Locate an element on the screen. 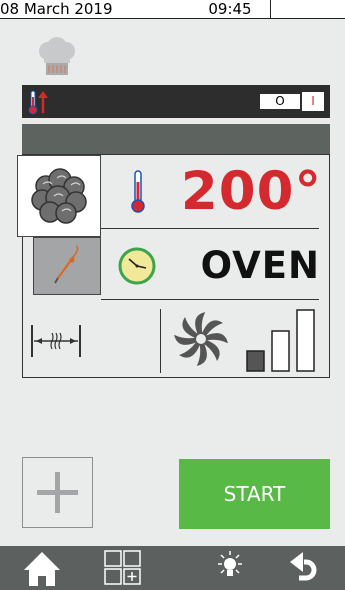 The height and width of the screenshot is (590, 345). grid-add-icon is located at coordinates (122, 567).